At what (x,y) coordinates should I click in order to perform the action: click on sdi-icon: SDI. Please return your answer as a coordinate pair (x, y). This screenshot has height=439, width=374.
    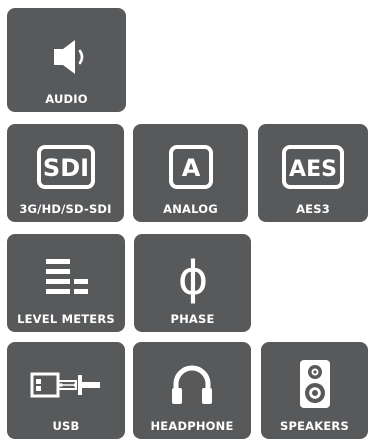
    Looking at the image, I should click on (65, 167).